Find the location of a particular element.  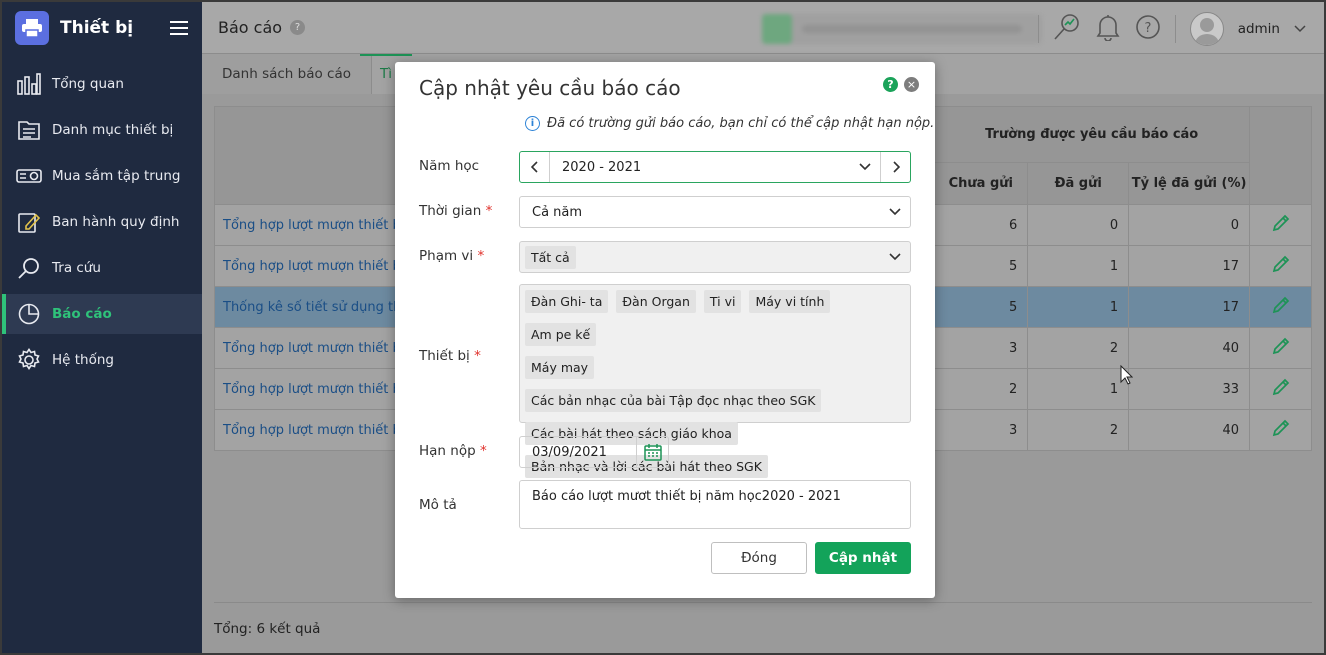

brand: Thiết bị is located at coordinates (102, 28).